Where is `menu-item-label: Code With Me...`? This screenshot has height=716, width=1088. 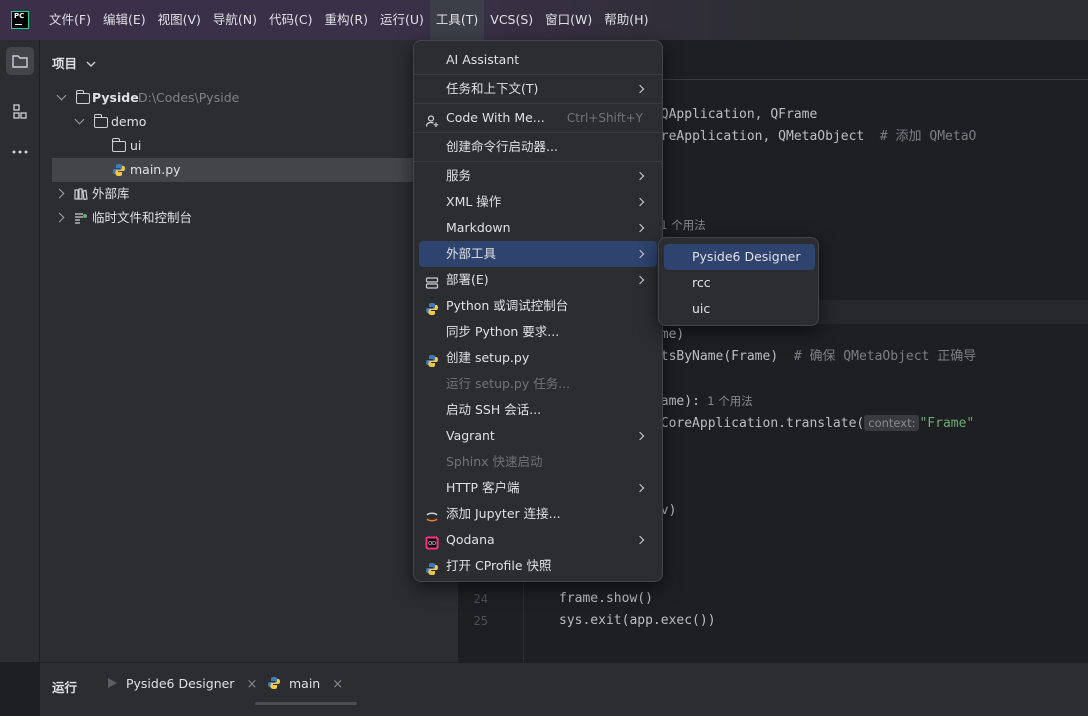 menu-item-label: Code With Me... is located at coordinates (495, 117).